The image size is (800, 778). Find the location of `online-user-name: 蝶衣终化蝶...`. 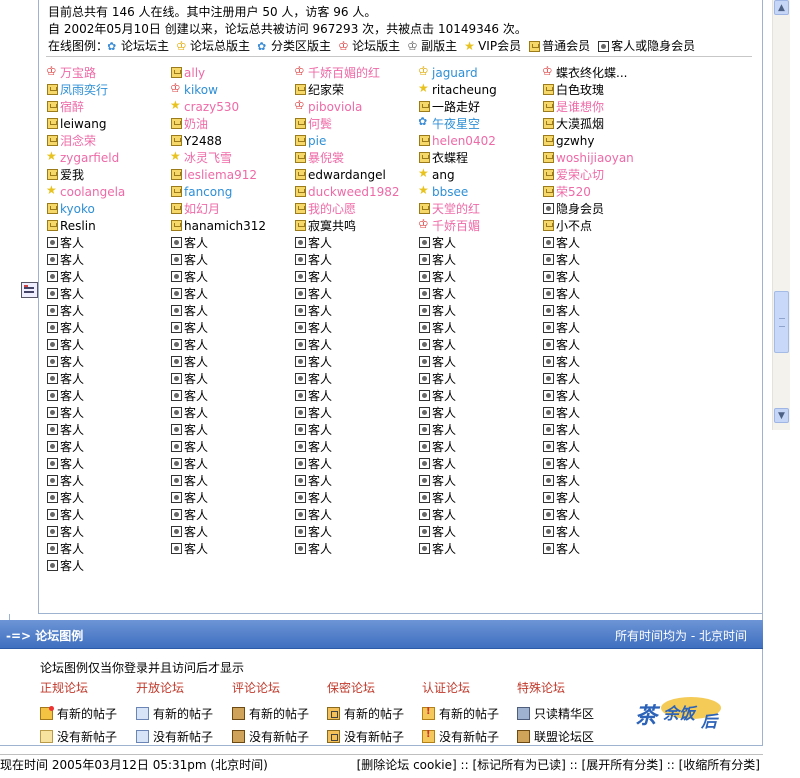

online-user-name: 蝶衣终化蝶... is located at coordinates (591, 72).